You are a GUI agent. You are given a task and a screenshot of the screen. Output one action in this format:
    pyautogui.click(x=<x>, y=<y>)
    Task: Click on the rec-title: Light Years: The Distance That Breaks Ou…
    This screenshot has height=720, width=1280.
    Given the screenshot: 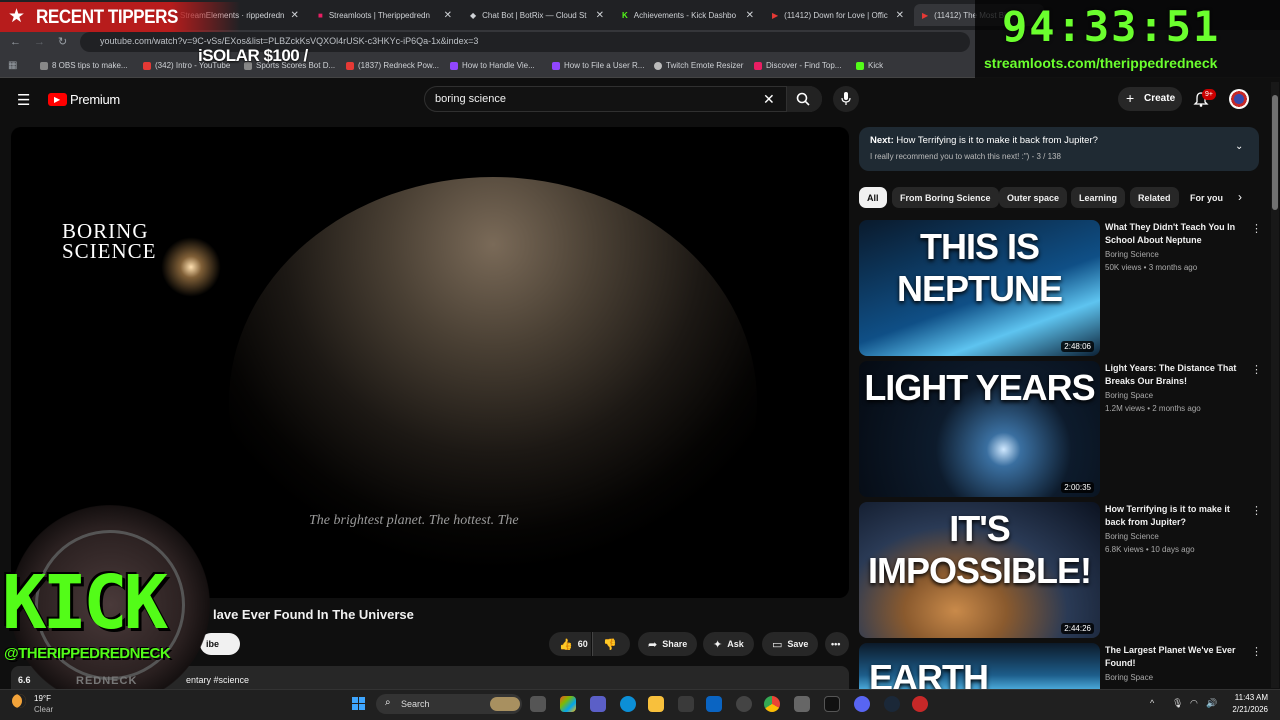 What is the action you would take?
    pyautogui.click(x=1172, y=375)
    